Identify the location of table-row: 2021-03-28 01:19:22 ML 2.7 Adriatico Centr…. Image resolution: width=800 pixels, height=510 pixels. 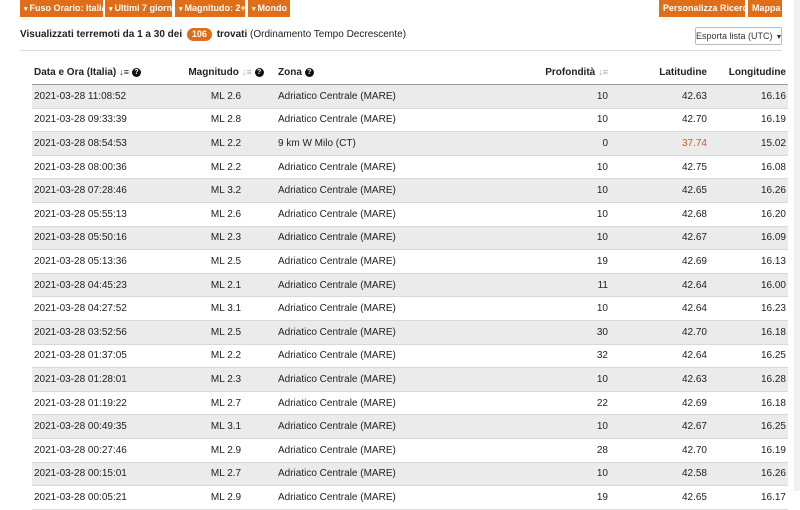
(410, 403).